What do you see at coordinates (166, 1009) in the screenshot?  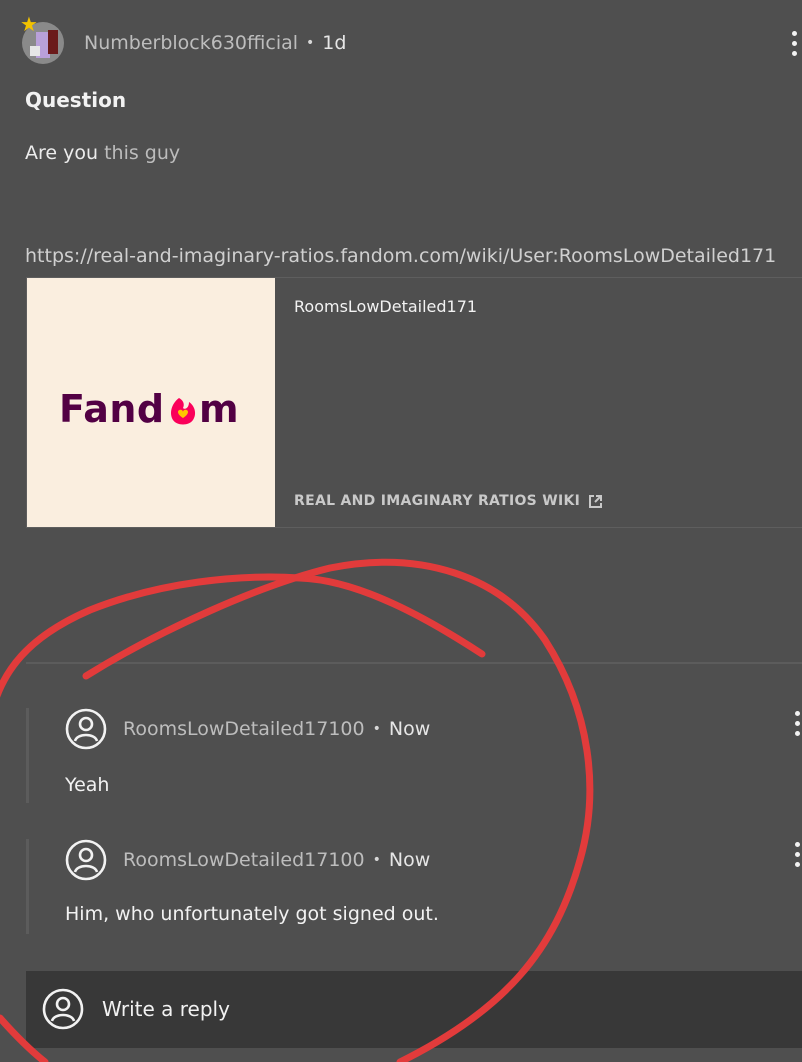 I see `reply-input-placeholder: Write a reply` at bounding box center [166, 1009].